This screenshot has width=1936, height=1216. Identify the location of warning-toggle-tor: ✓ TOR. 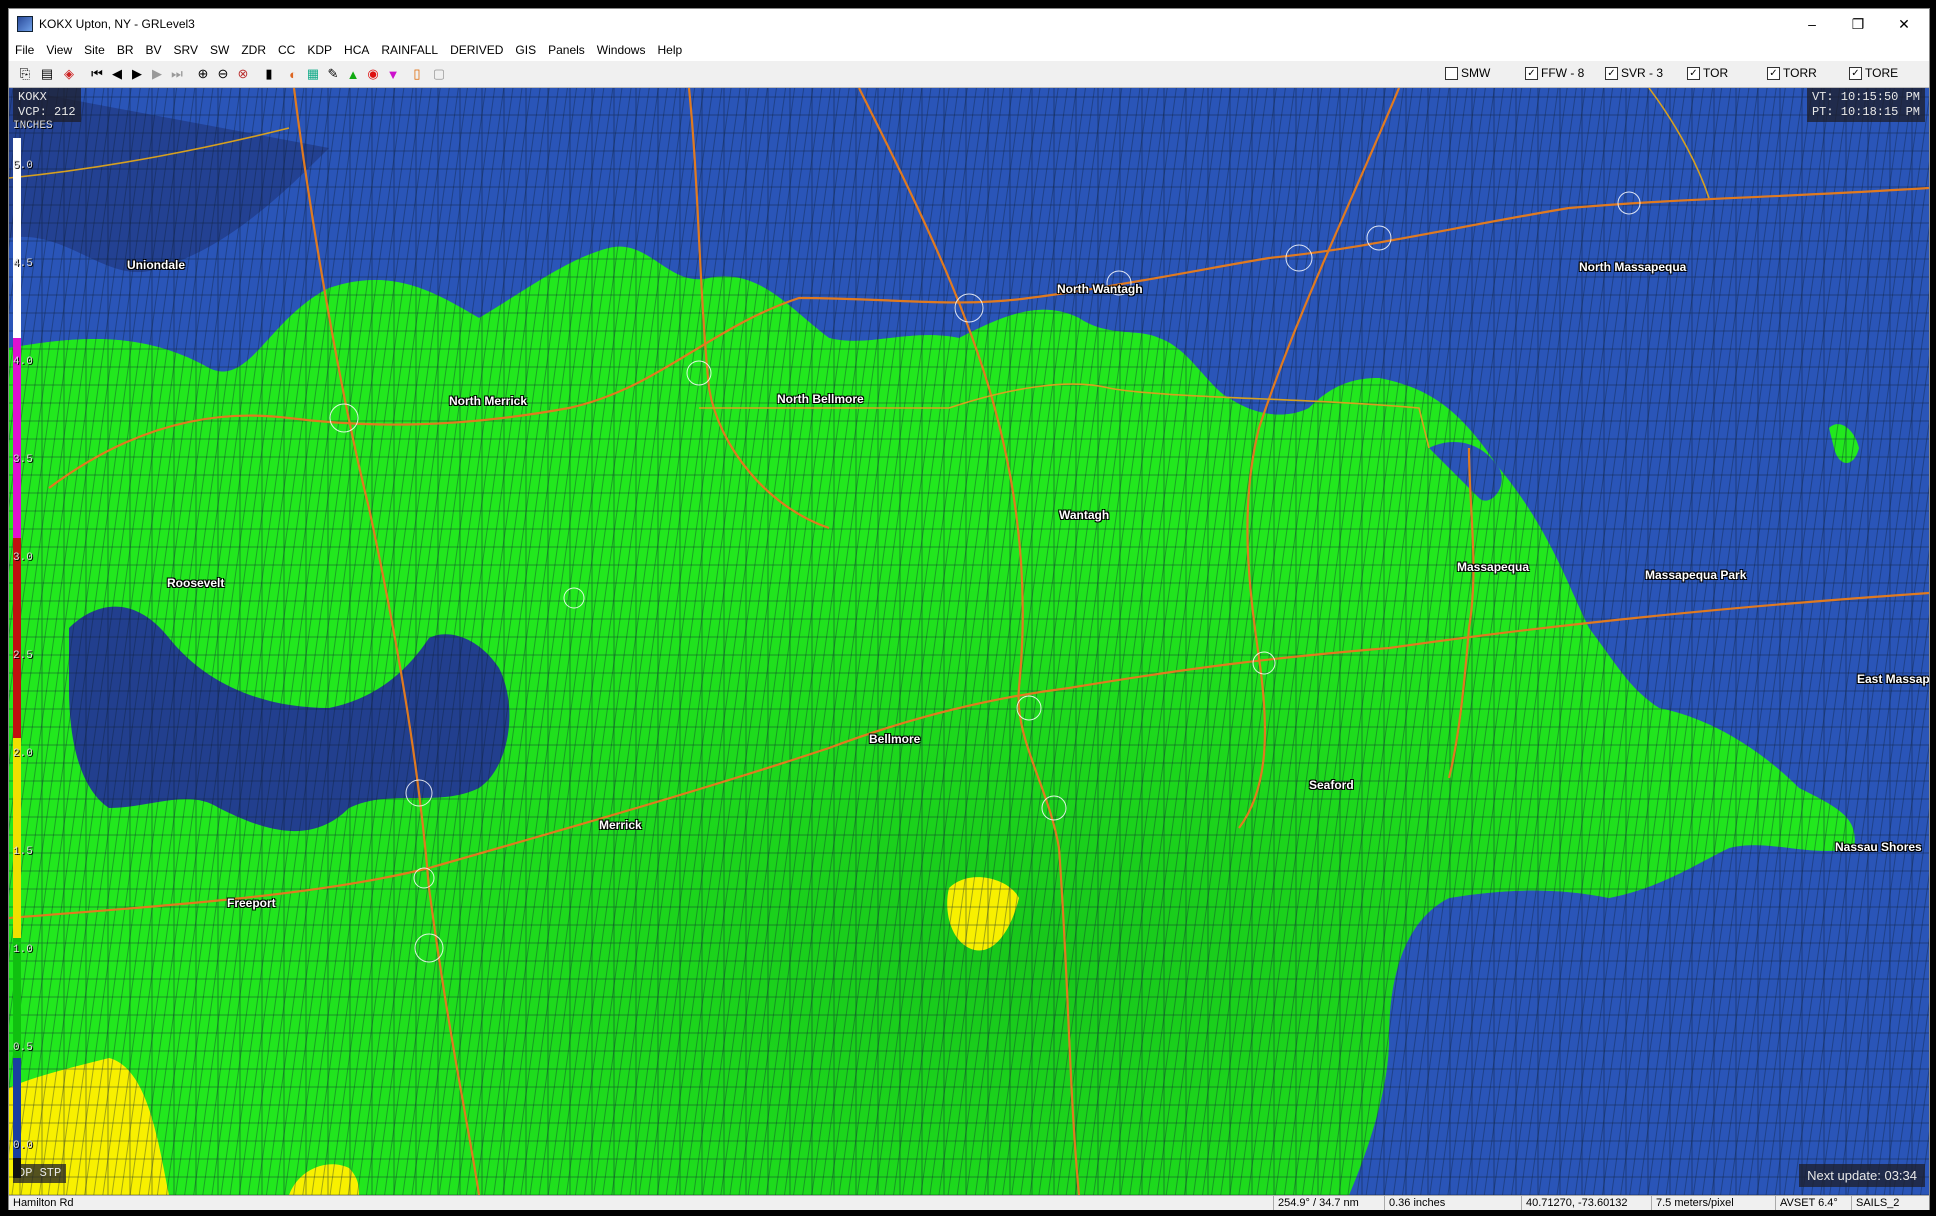
(1707, 73).